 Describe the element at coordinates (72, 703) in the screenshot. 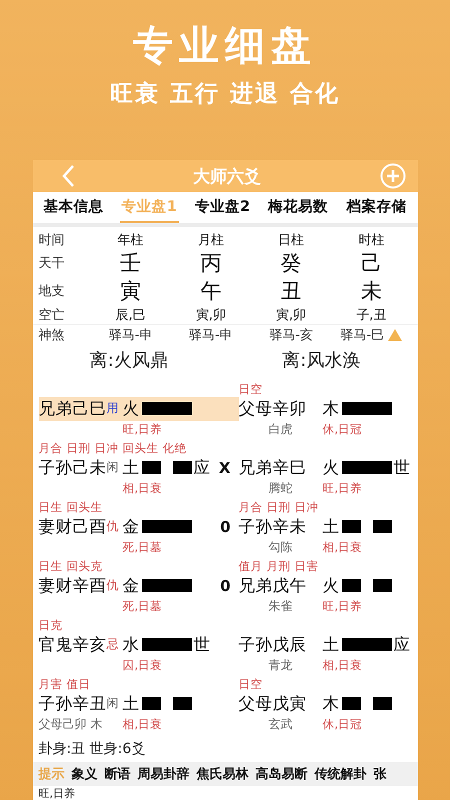

I see `yao-name: 子孙辛丑` at that location.